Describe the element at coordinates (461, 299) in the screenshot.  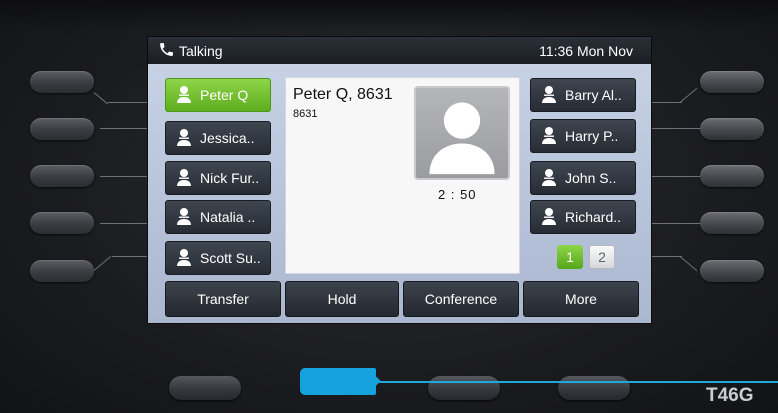
I see `conference-softkey: Conference` at that location.